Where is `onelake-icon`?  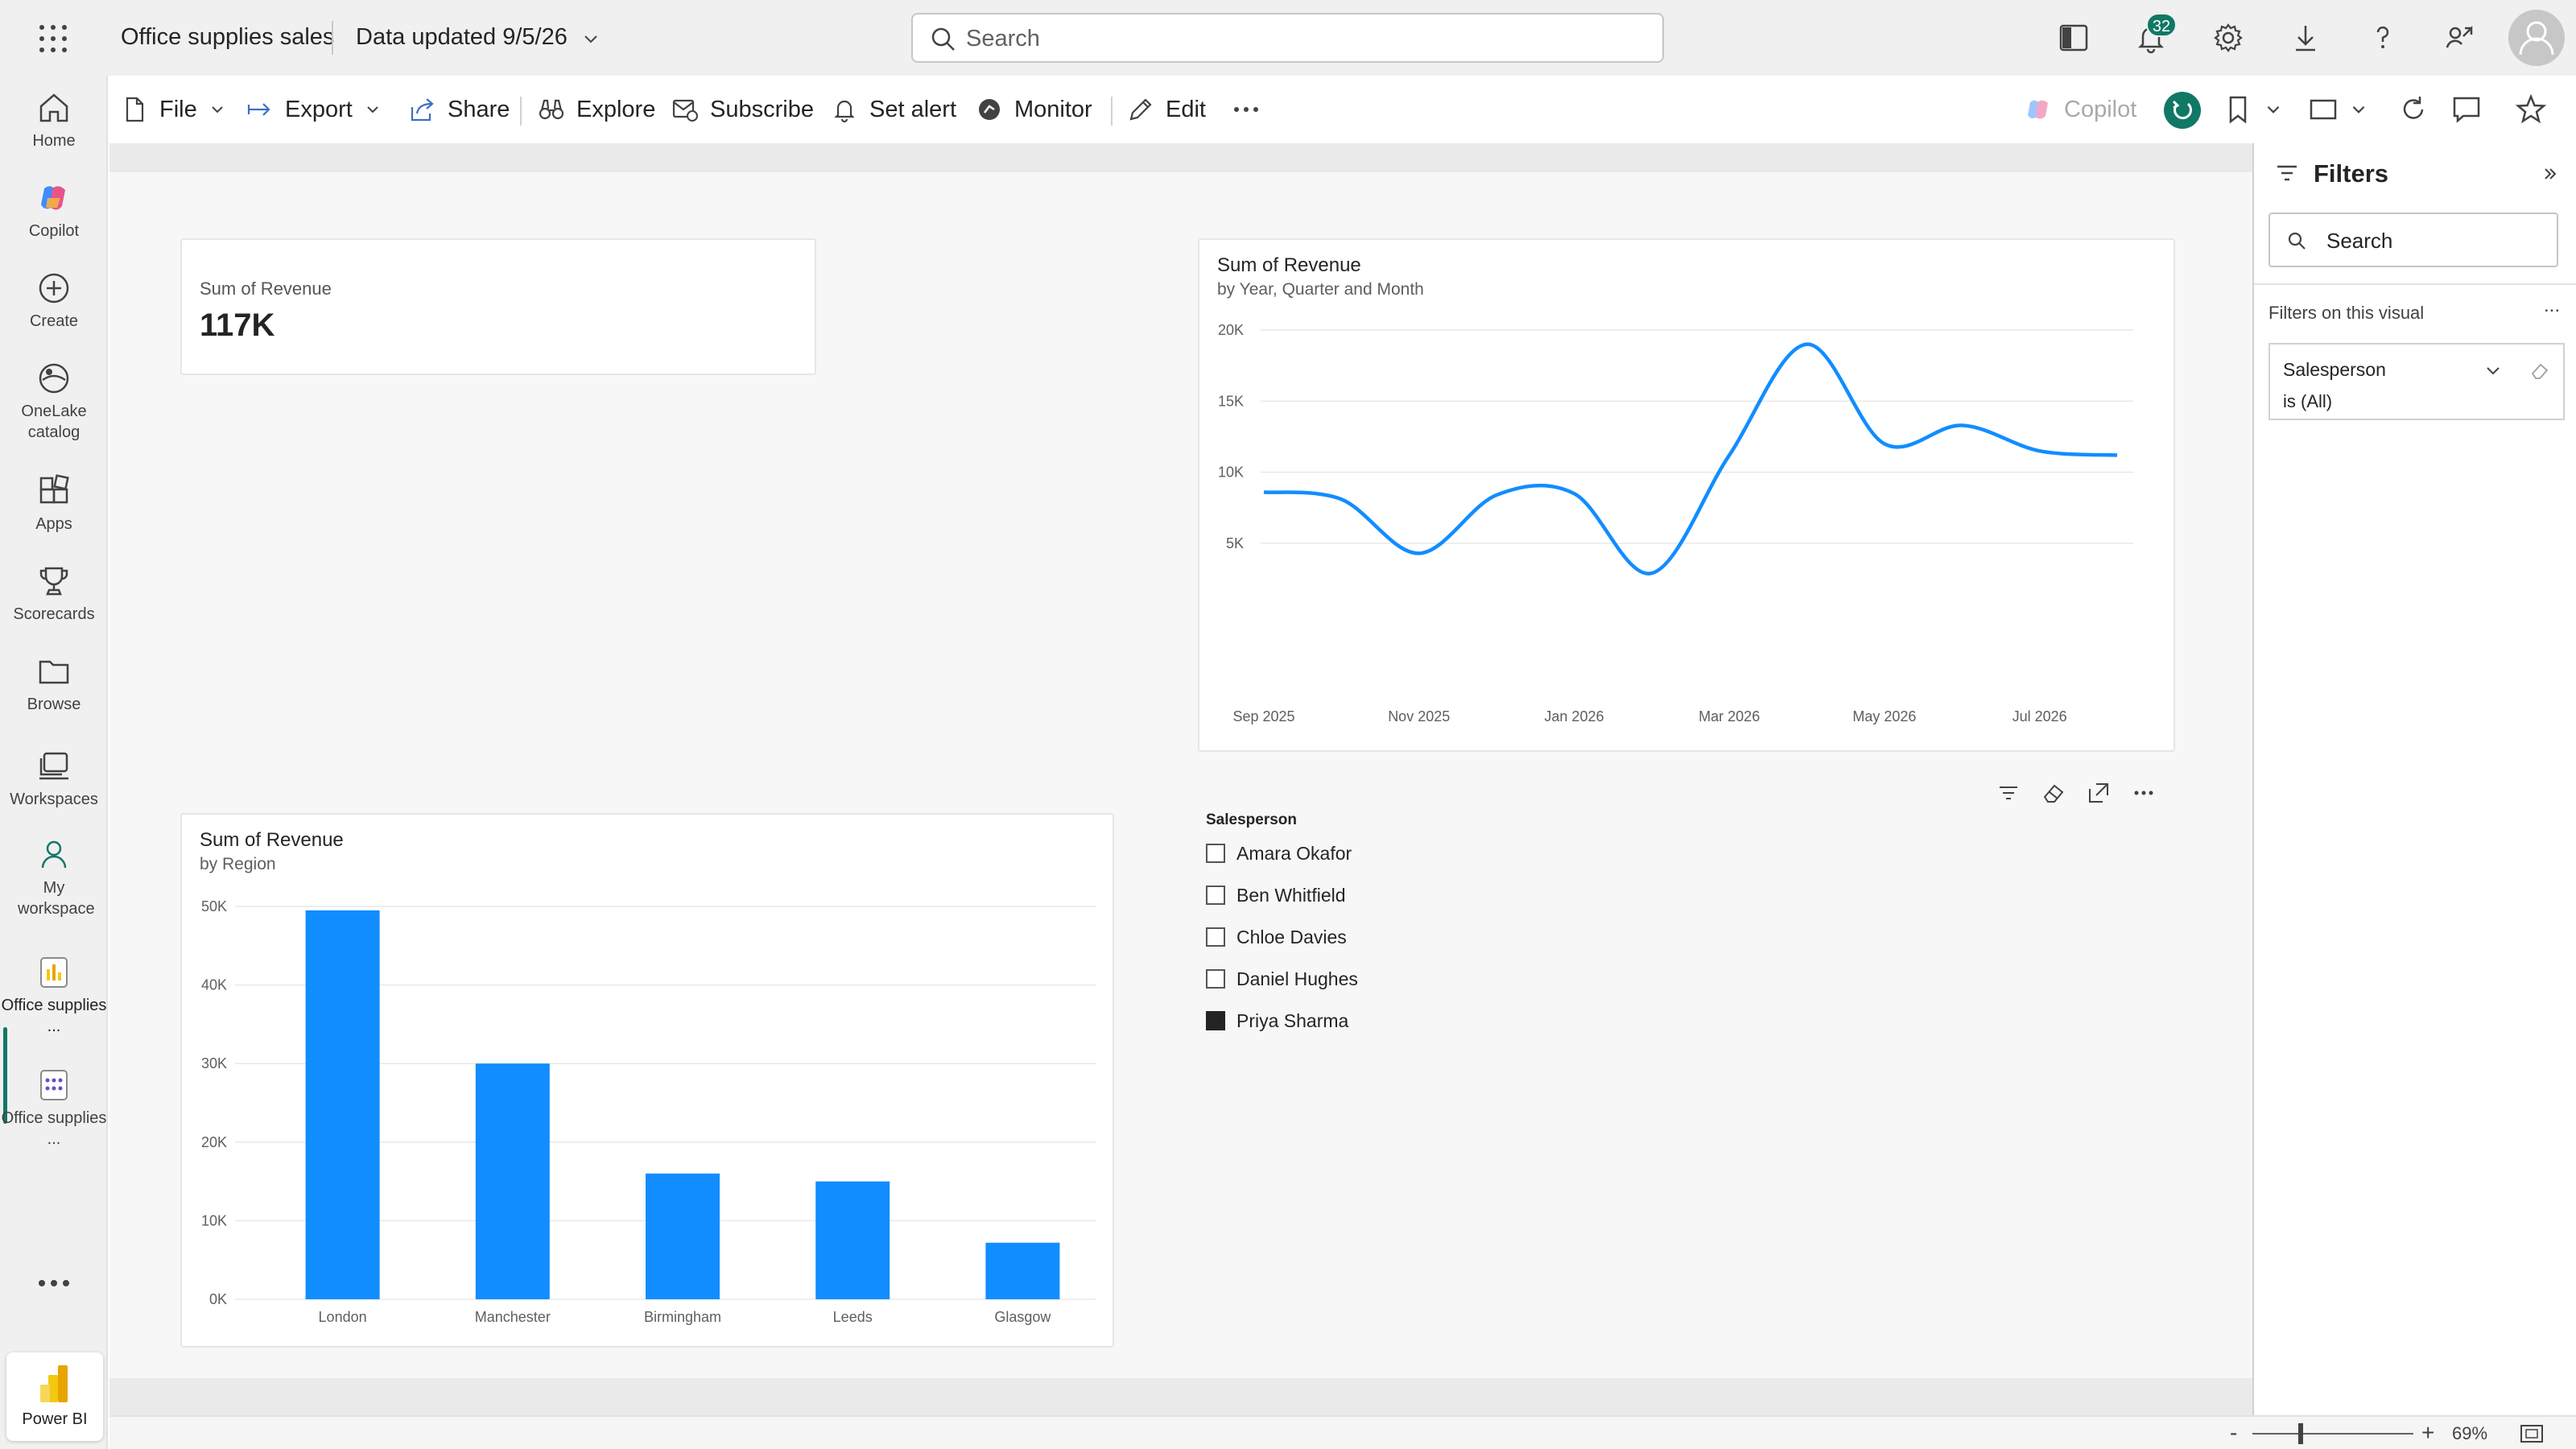 onelake-icon is located at coordinates (54, 378).